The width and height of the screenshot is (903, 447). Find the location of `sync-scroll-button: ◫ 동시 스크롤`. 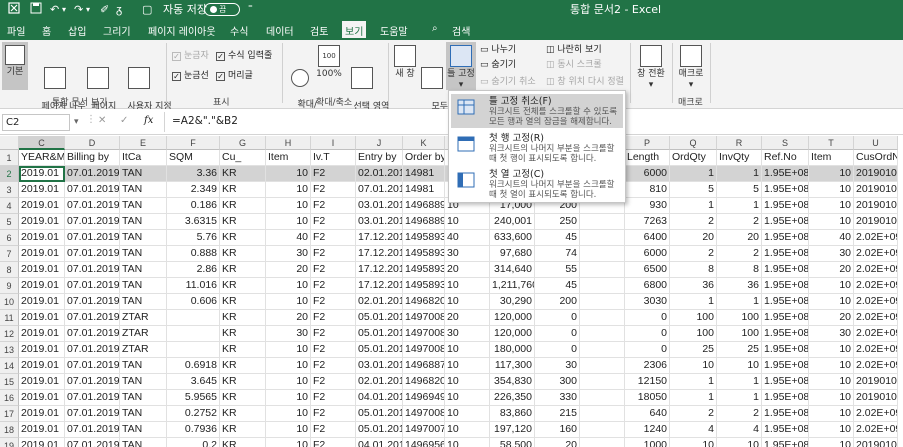

sync-scroll-button: ◫ 동시 스크롤 is located at coordinates (574, 65).